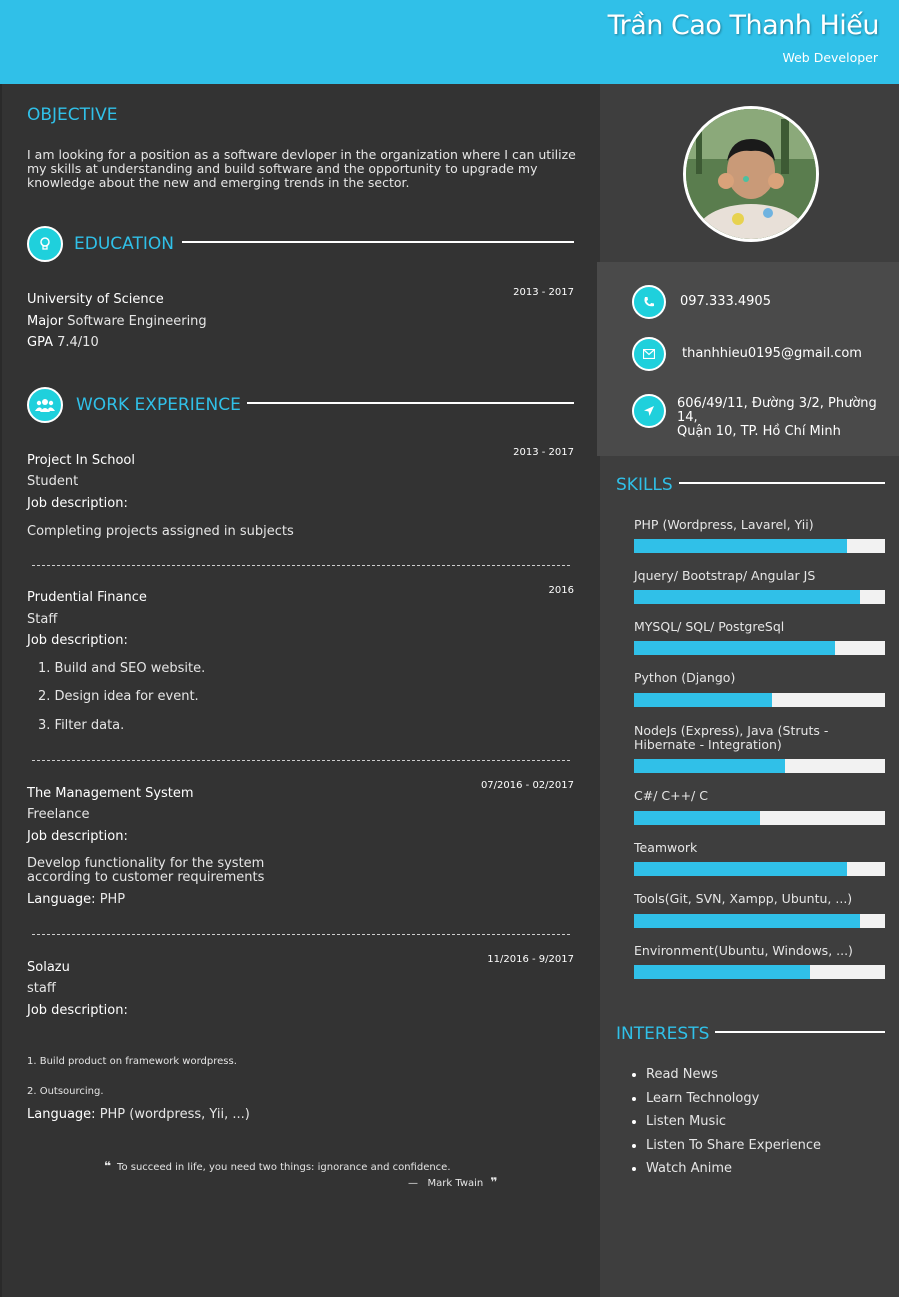 The height and width of the screenshot is (1297, 899). Describe the element at coordinates (72, 115) in the screenshot. I see `objective-title: OBJECTIVE` at that location.